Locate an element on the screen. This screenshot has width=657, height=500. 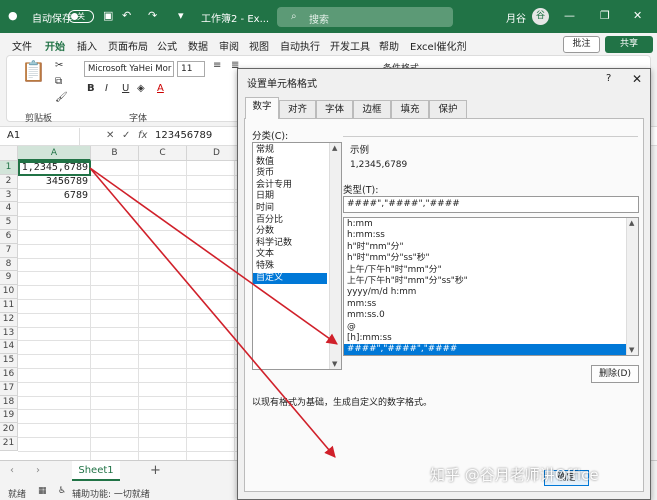
tab-review: 审阅 is located at coordinates (229, 45).